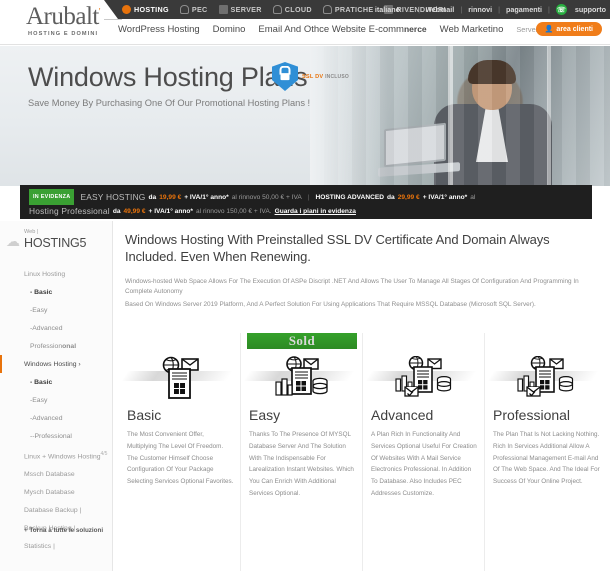  Describe the element at coordinates (56, 474) in the screenshot. I see `sidebar-item-mssql-database: Mssch Database` at that location.